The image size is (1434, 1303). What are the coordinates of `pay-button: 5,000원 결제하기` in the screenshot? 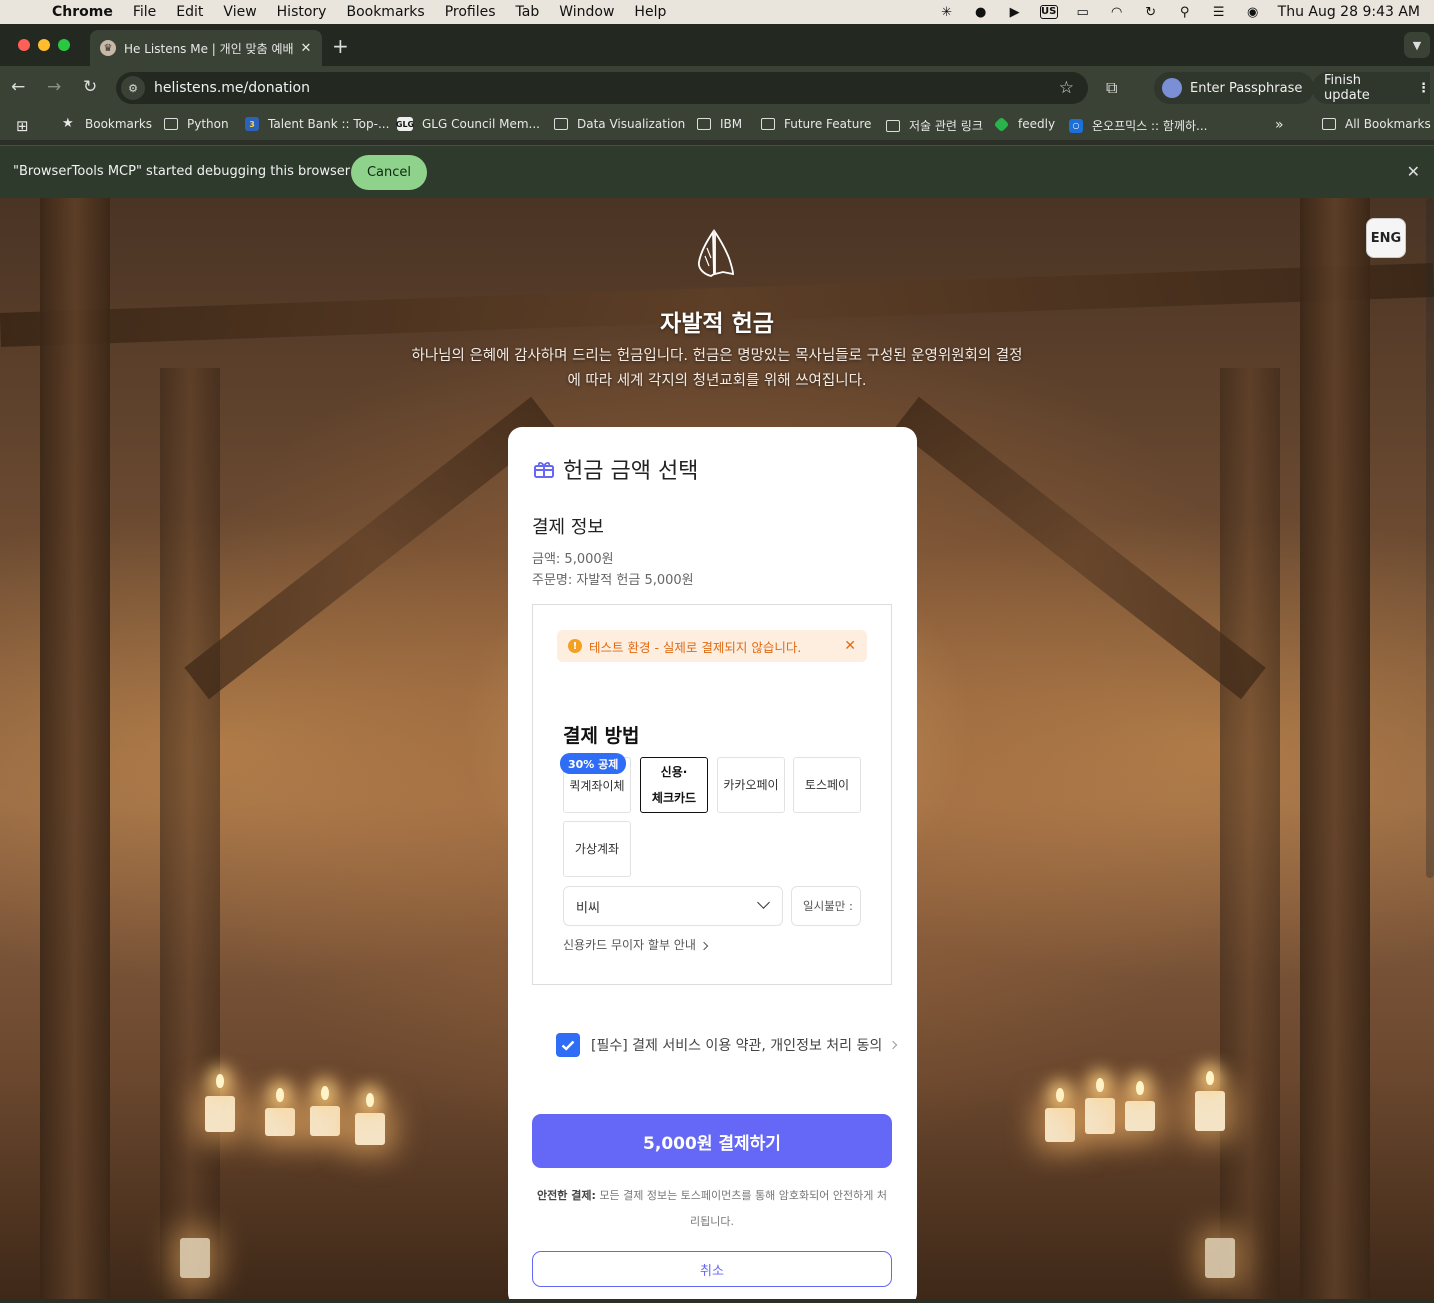 It's located at (712, 1141).